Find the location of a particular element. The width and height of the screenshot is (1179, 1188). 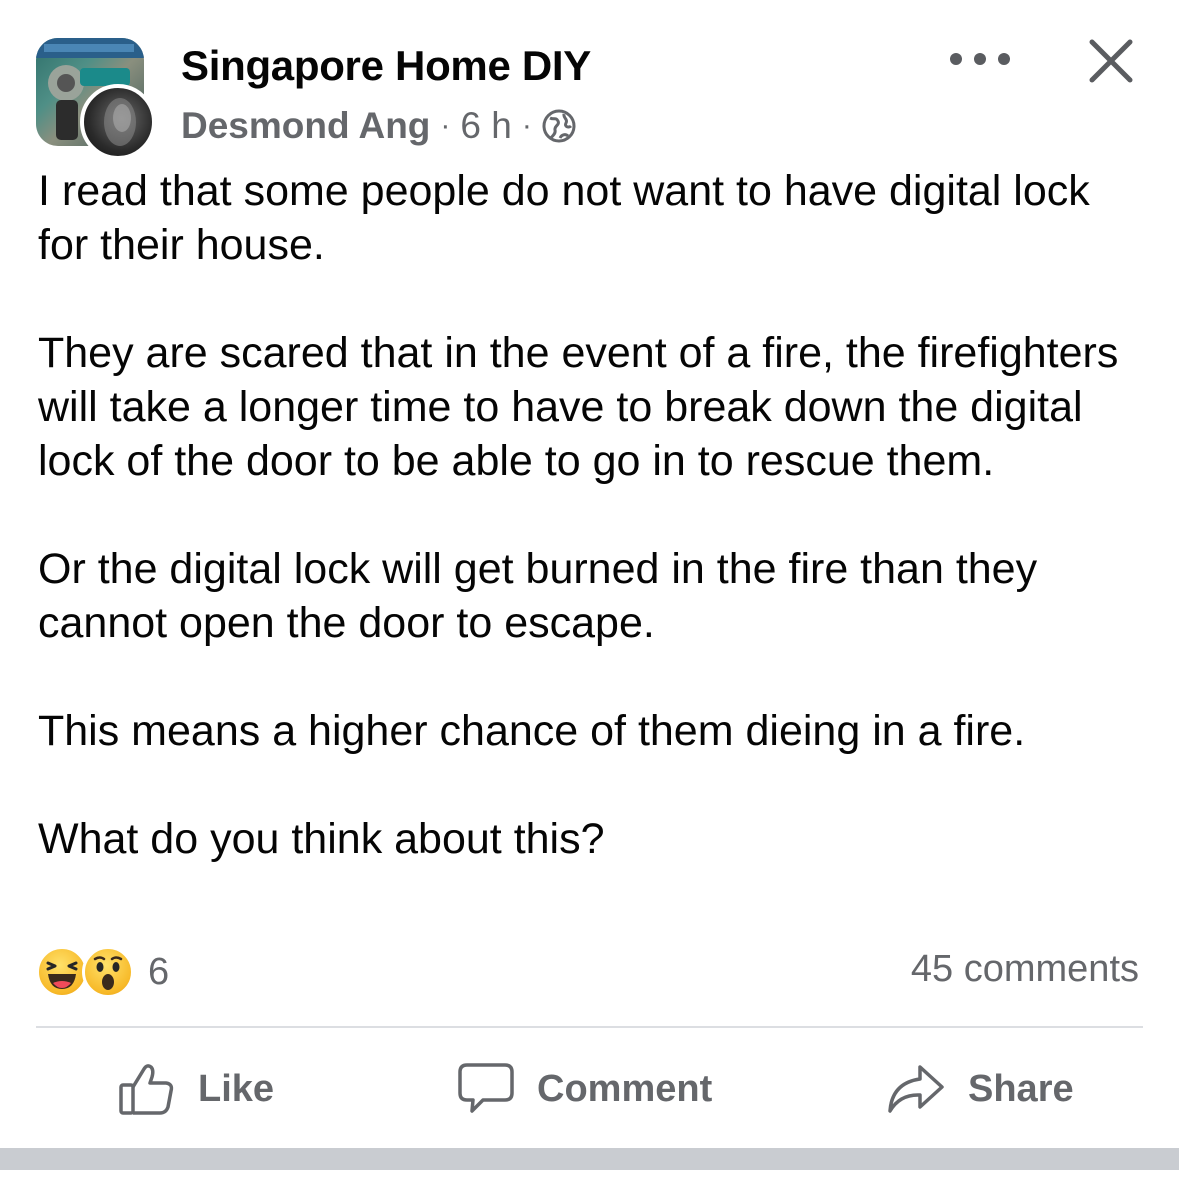

post-meta: Desmond Ang · 6 h · is located at coordinates (378, 126).